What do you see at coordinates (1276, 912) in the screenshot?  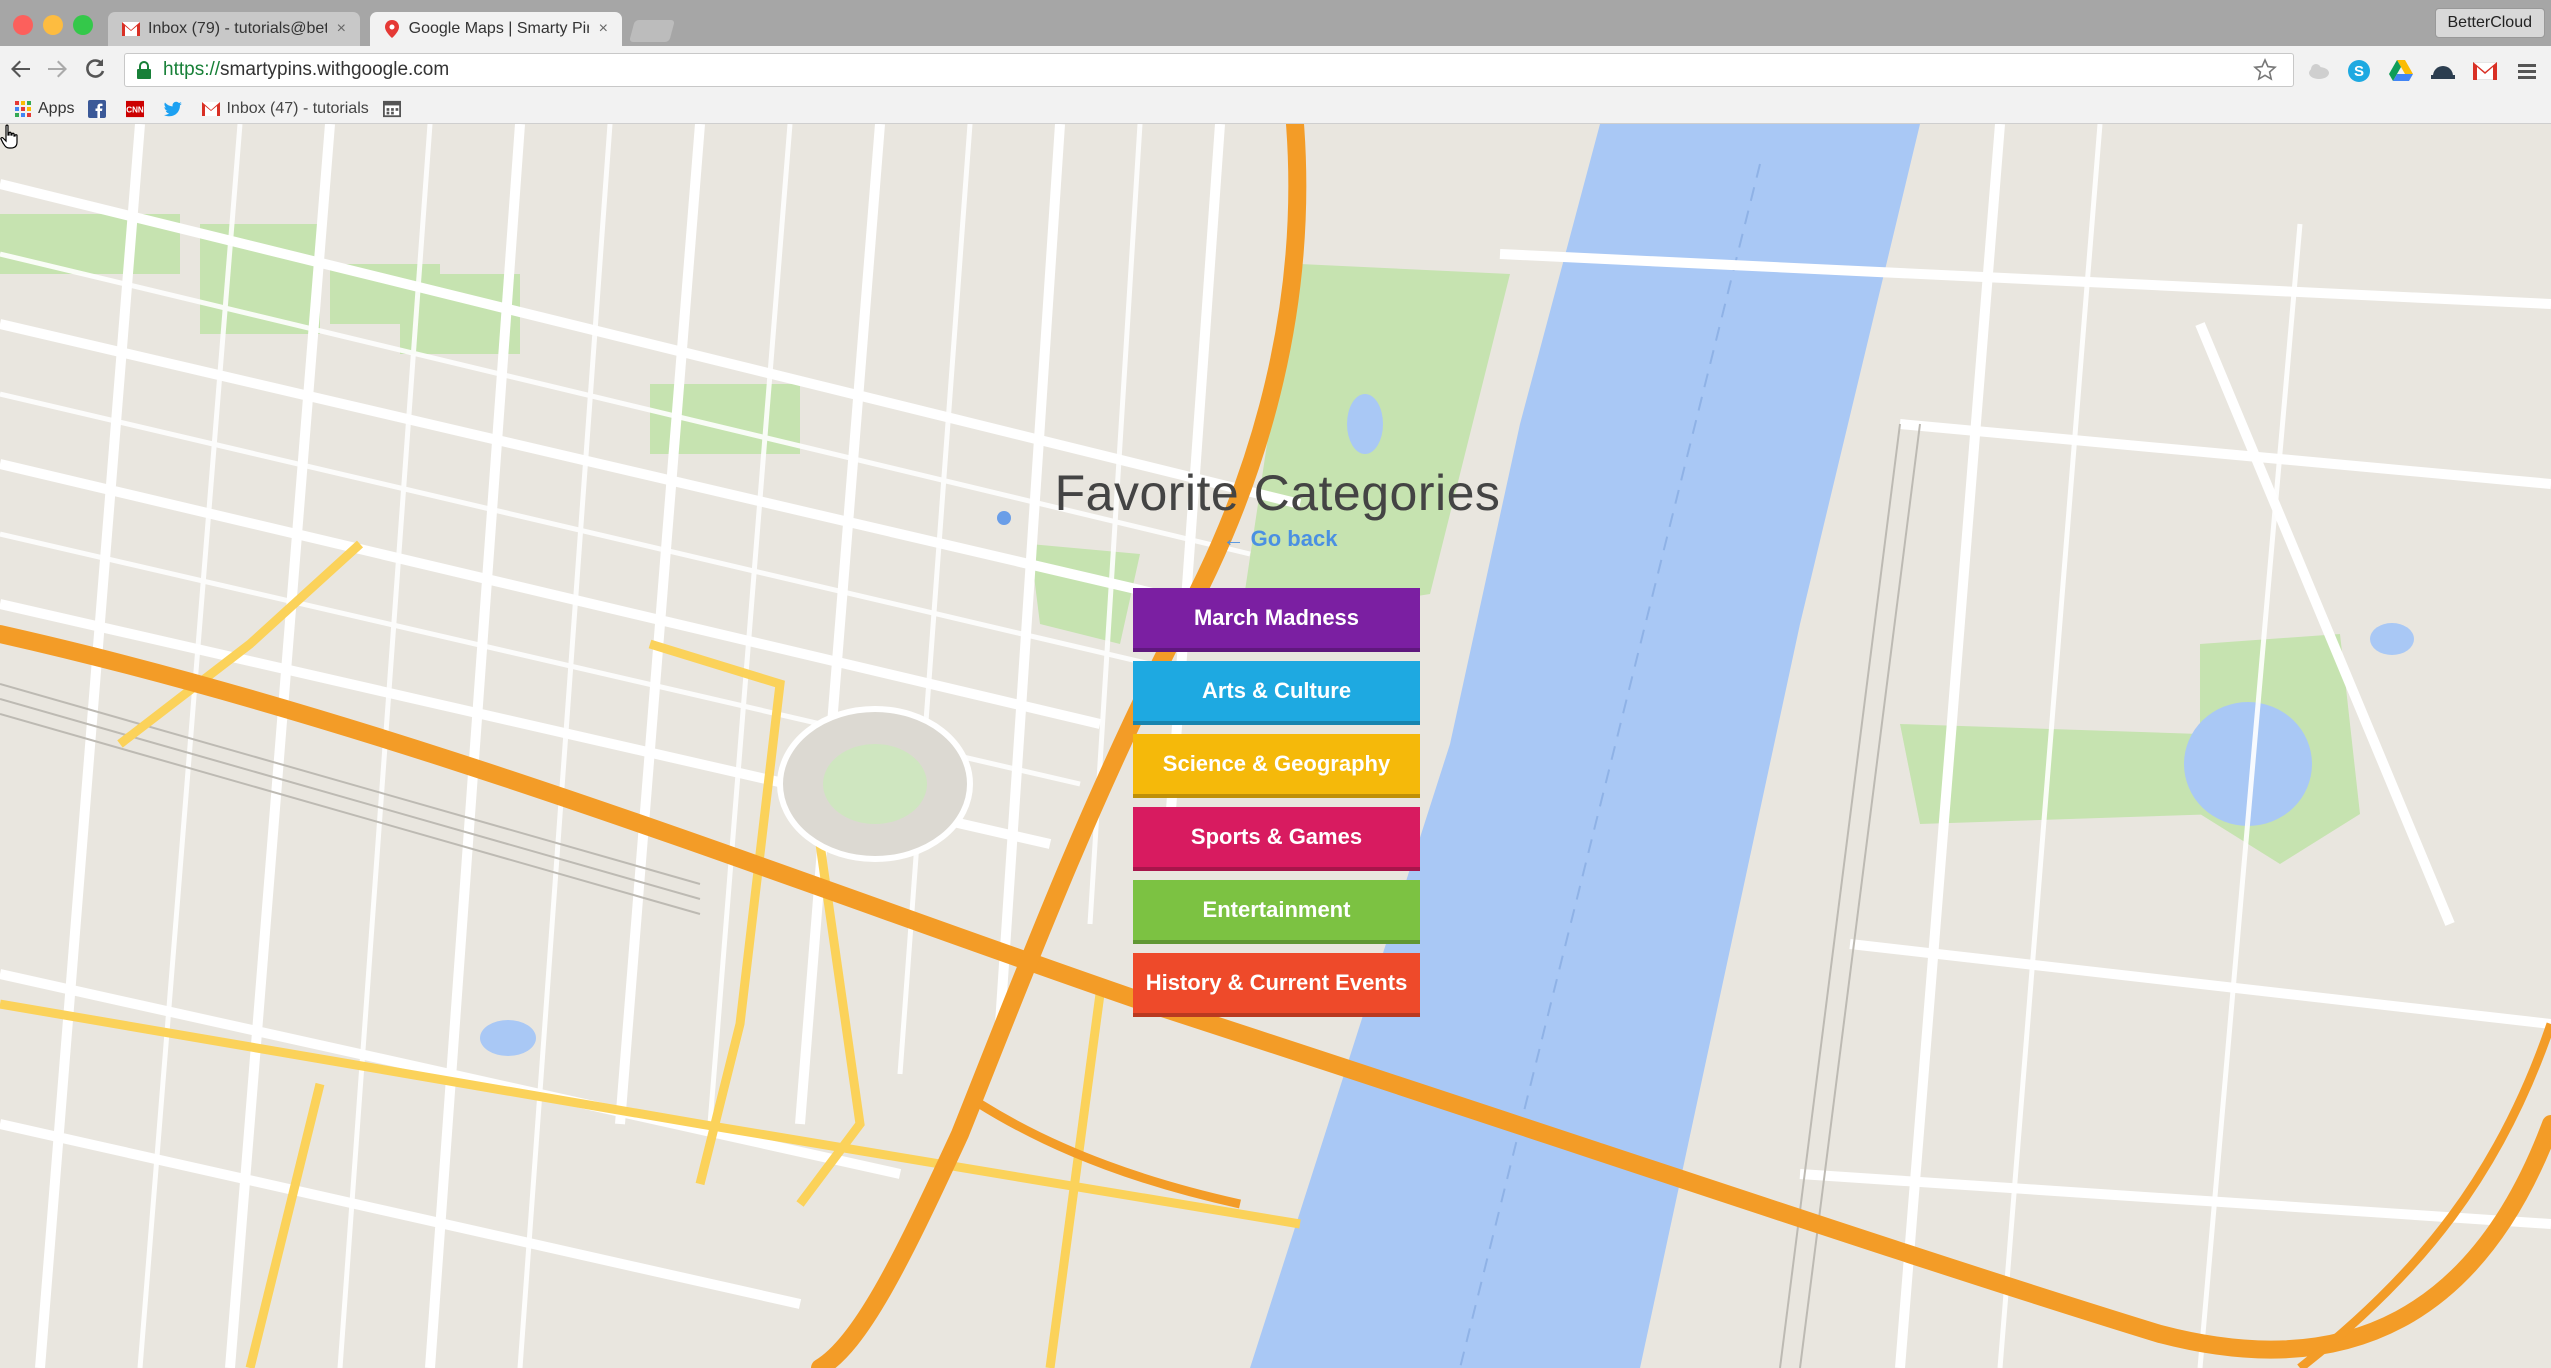 I see `category-entertainment-button: Entertainment` at bounding box center [1276, 912].